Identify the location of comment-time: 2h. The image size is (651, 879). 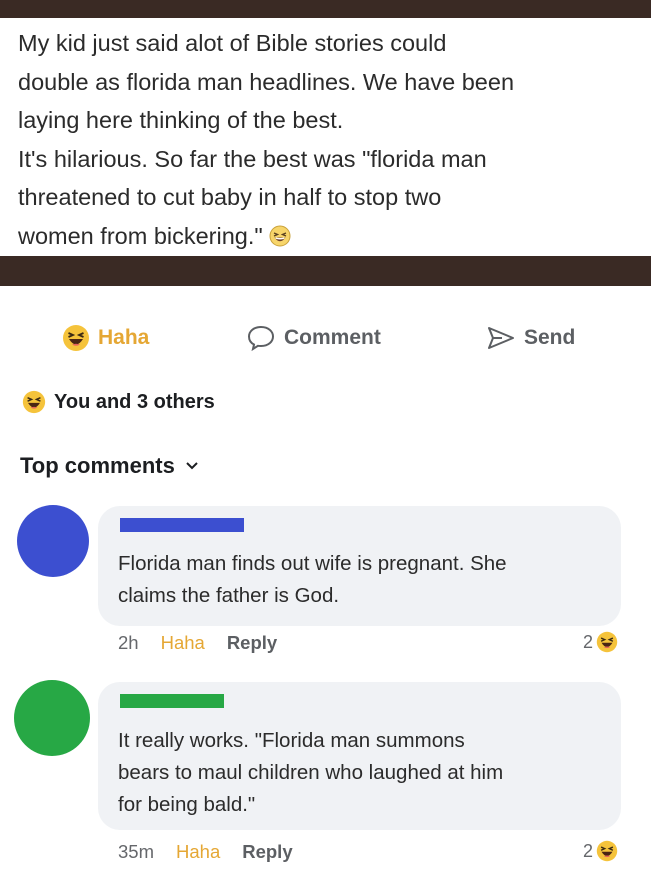
(128, 643).